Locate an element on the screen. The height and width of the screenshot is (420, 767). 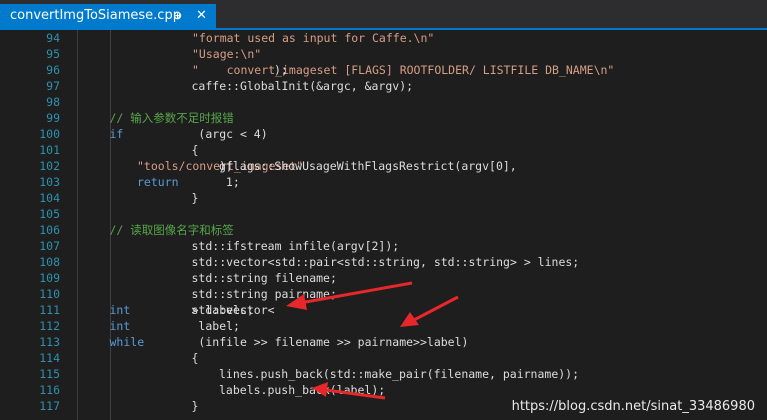
annotation-layer is located at coordinates (372, 340).